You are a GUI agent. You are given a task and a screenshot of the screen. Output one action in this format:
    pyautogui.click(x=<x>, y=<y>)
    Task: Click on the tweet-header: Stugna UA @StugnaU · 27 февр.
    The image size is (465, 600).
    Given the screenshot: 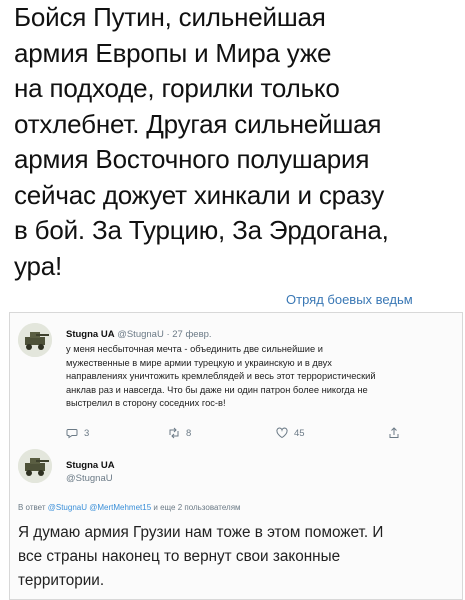 What is the action you would take?
    pyautogui.click(x=139, y=334)
    